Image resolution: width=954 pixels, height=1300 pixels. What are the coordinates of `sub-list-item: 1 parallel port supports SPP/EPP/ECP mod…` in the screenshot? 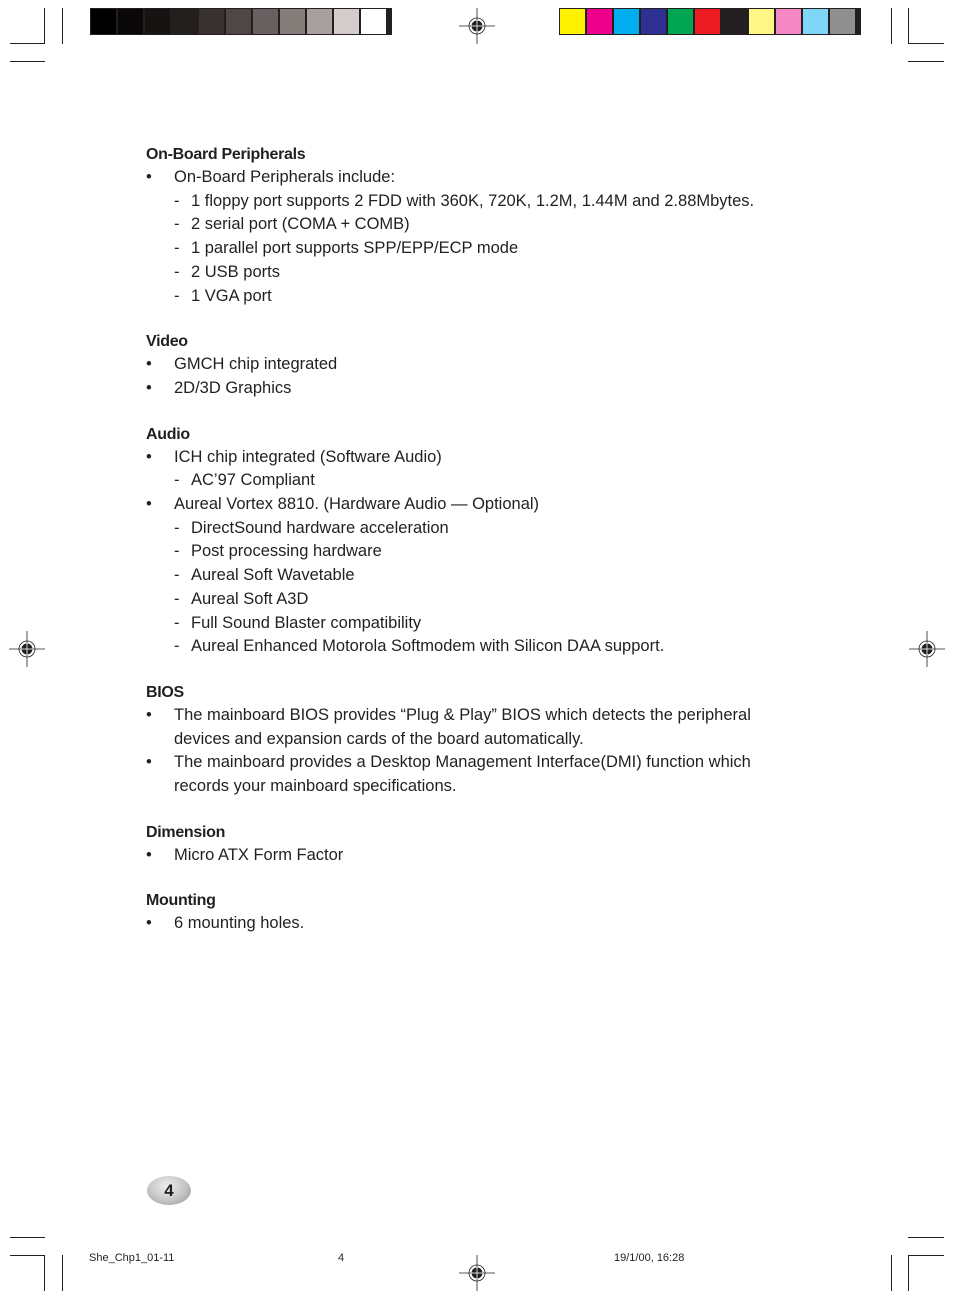 It's located at (462, 249).